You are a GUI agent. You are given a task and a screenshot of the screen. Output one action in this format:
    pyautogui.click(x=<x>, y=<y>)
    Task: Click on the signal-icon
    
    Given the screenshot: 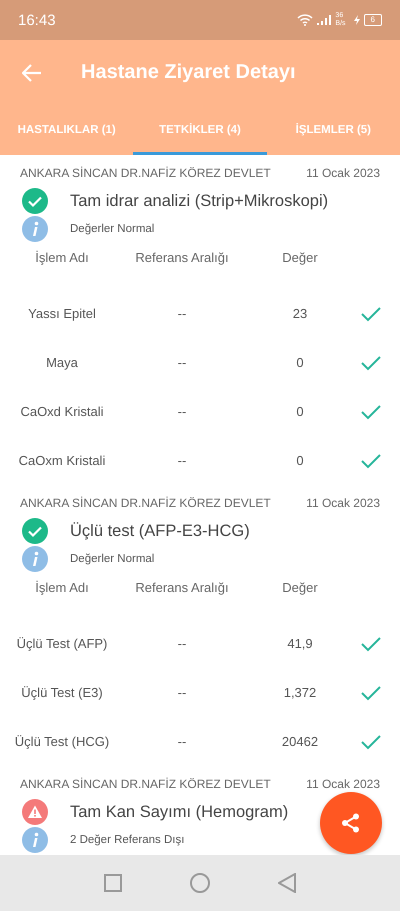 What is the action you would take?
    pyautogui.click(x=324, y=20)
    